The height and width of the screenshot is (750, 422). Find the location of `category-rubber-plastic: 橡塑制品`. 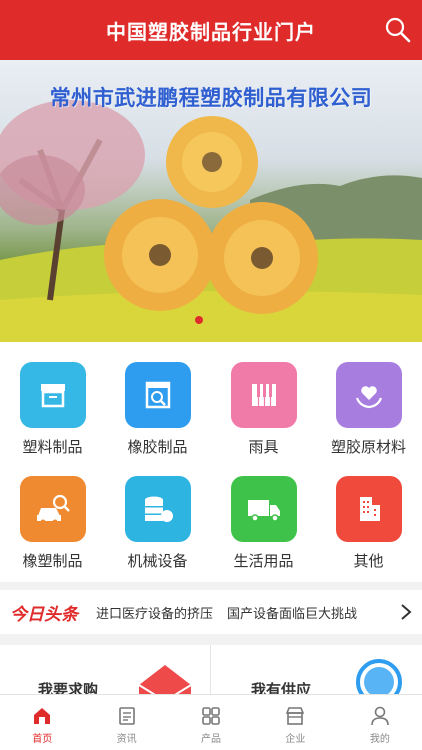

category-rubber-plastic: 橡塑制品 is located at coordinates (52, 513).